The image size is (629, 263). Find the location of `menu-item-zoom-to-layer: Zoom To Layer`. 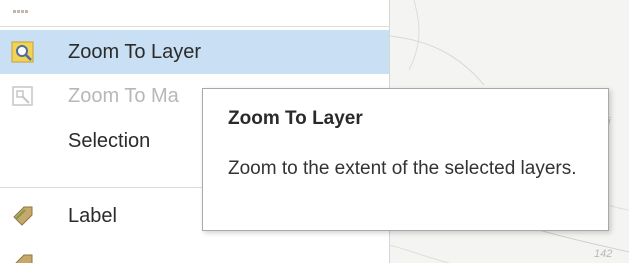

menu-item-zoom-to-layer: Zoom To Layer is located at coordinates (194, 52).